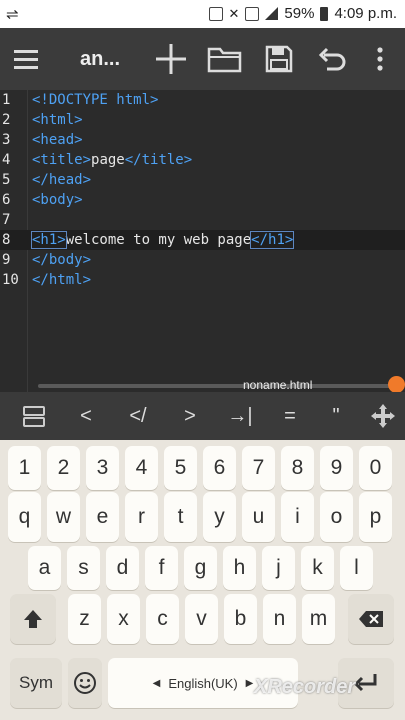 The width and height of the screenshot is (405, 720). I want to click on line-number: 3, so click(6, 140).